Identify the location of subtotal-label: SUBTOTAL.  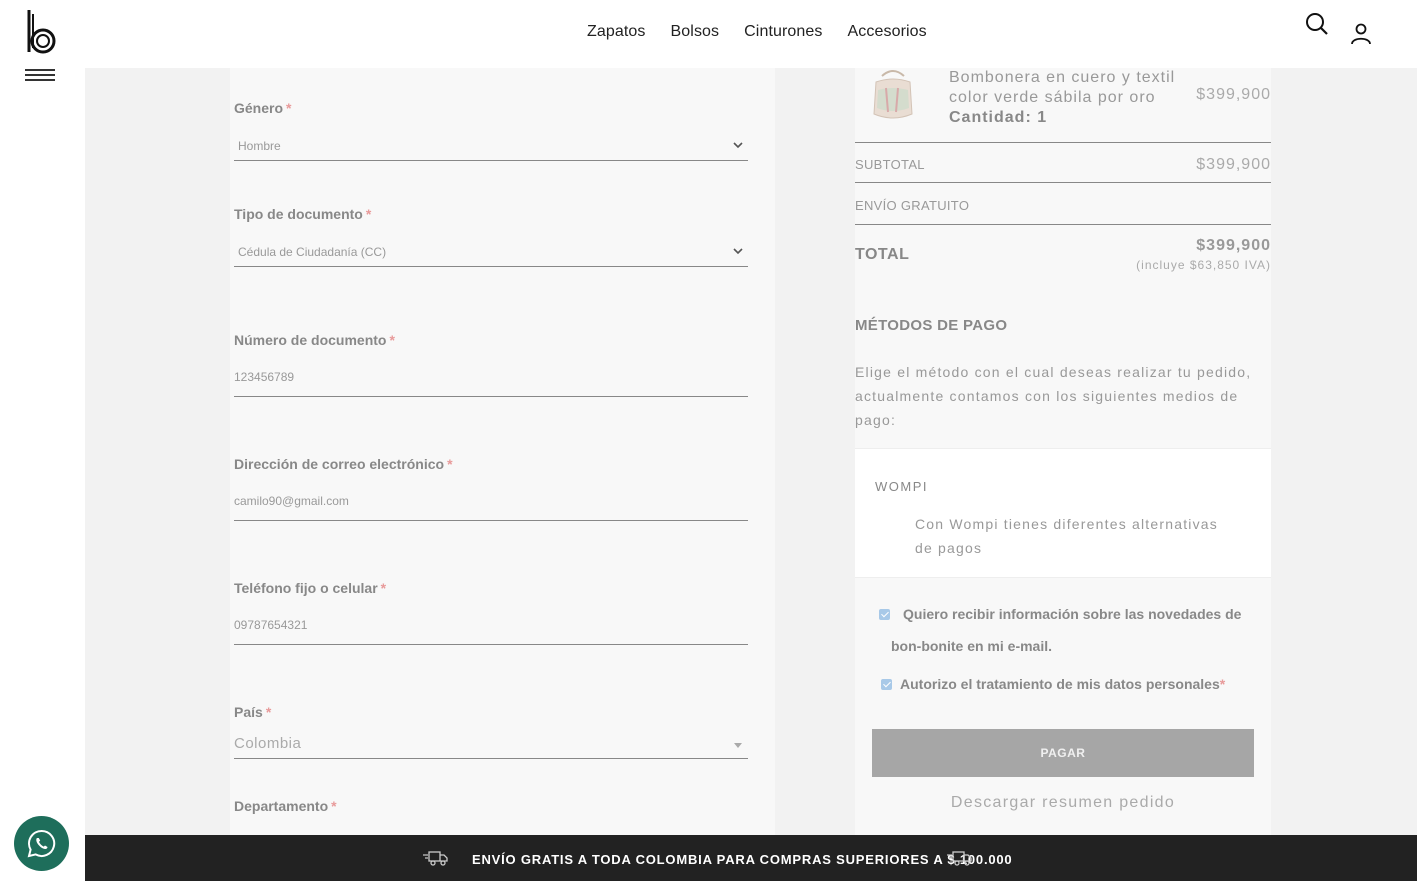
(890, 164).